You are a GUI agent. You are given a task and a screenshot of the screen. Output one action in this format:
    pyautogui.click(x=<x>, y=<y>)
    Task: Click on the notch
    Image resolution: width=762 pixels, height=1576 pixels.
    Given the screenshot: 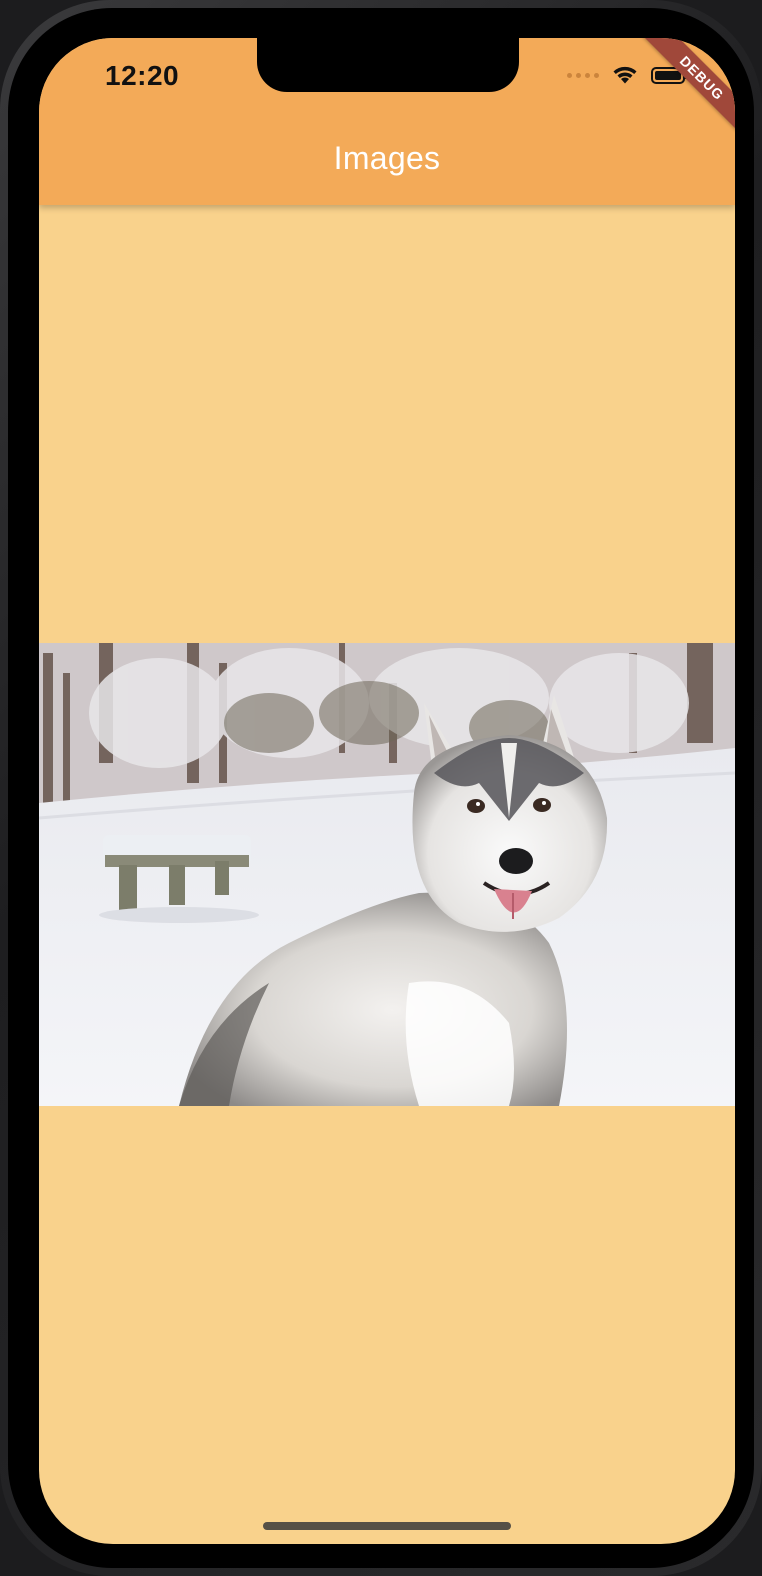 What is the action you would take?
    pyautogui.click(x=388, y=65)
    